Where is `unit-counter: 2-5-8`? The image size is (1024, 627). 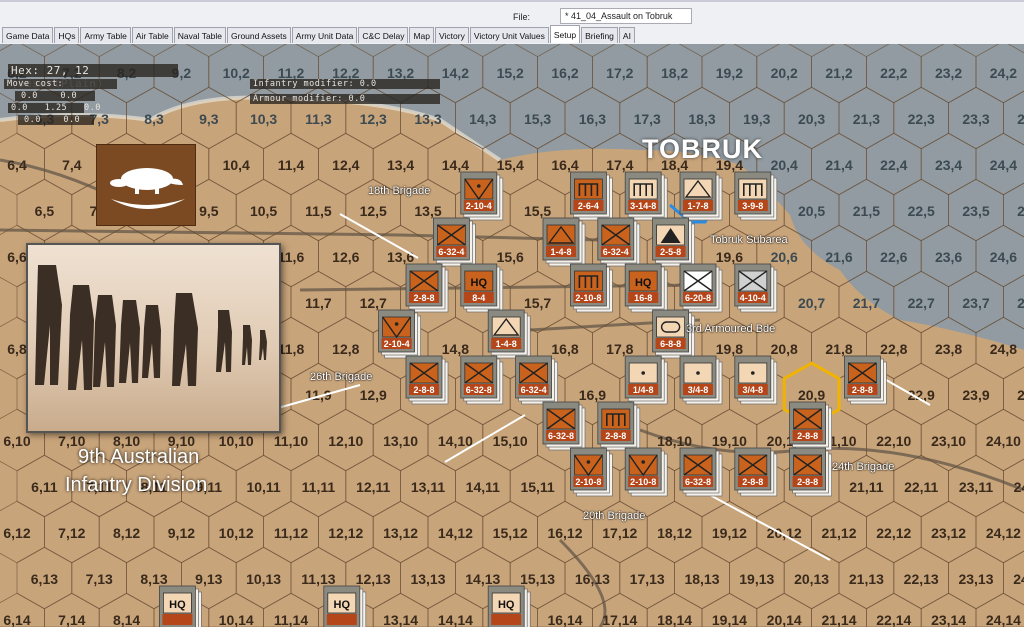
unit-counter: 2-5-8 is located at coordinates (673, 242).